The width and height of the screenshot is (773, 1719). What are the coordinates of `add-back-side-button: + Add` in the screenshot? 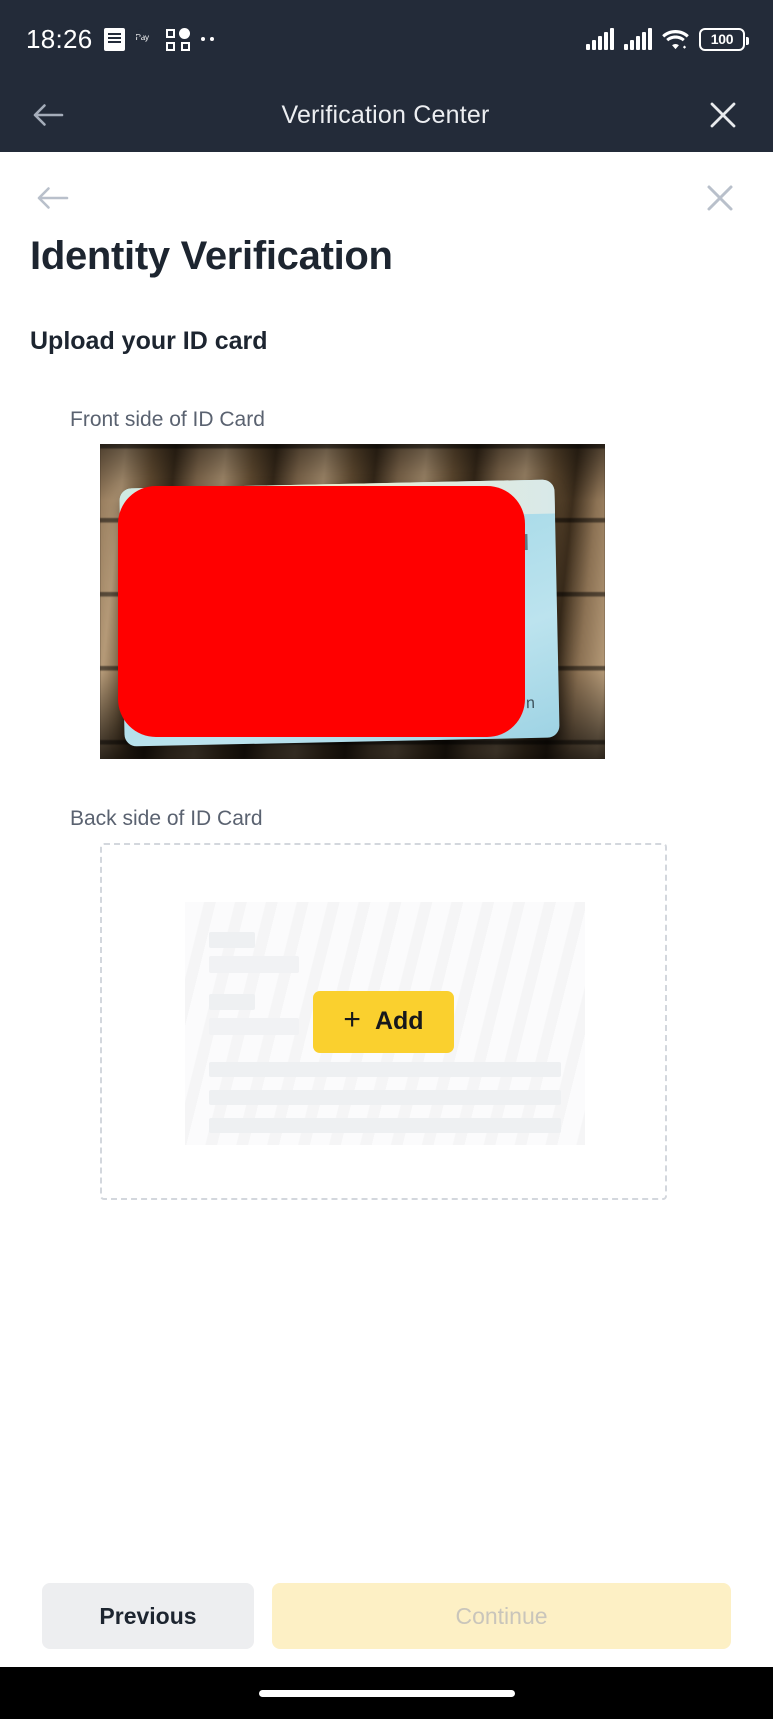 It's located at (383, 1021).